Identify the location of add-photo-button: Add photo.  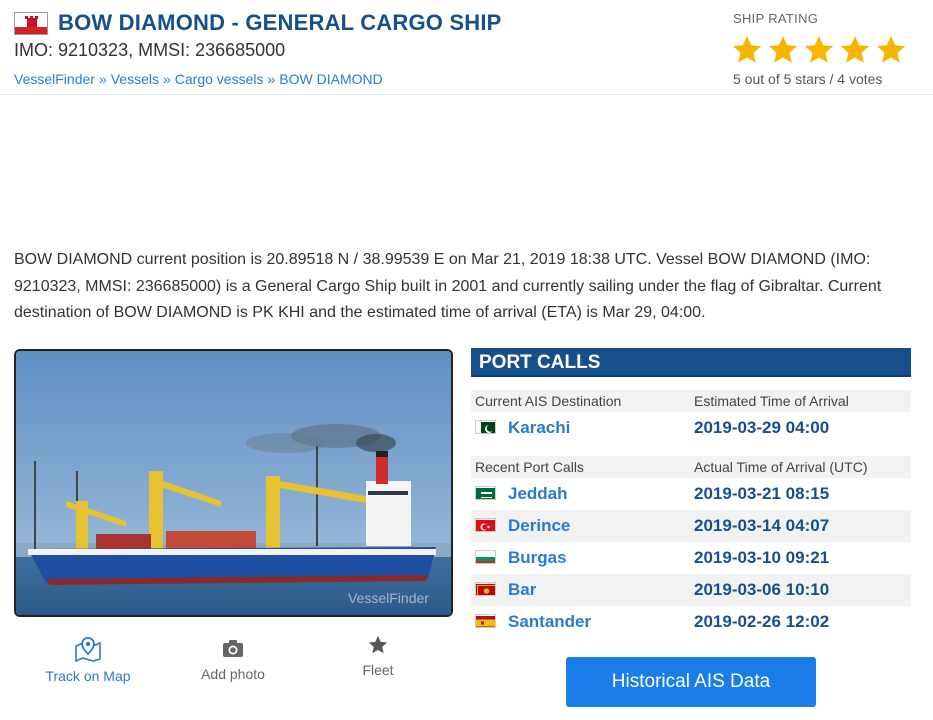
(233, 659).